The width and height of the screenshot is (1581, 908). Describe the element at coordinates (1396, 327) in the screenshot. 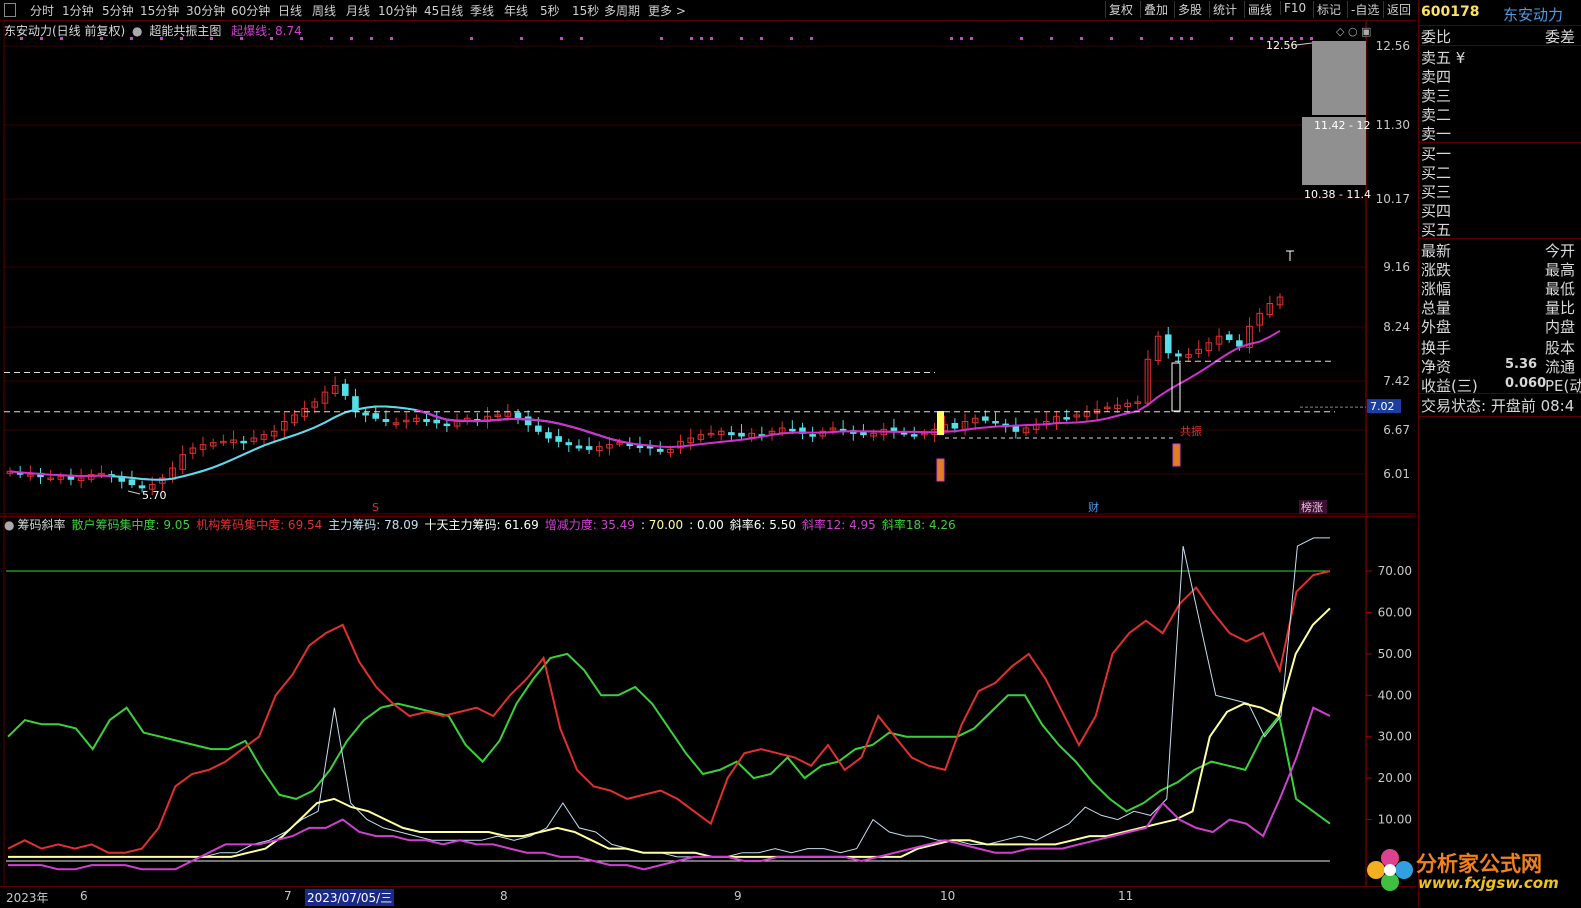

I see `price-tick-4: 8.24` at that location.